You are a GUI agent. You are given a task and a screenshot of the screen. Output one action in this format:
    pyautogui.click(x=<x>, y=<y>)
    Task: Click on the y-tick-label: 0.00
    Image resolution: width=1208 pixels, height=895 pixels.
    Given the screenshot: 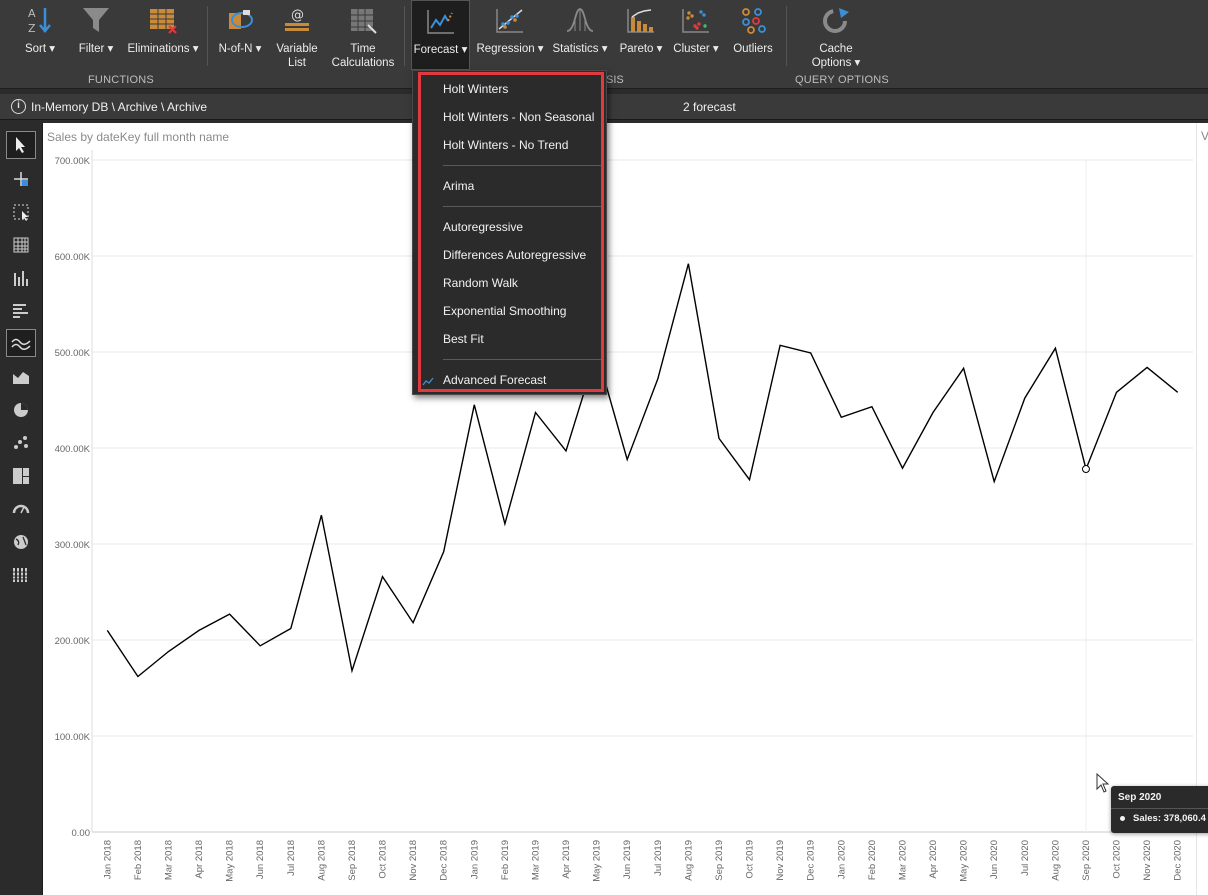 What is the action you would take?
    pyautogui.click(x=81, y=833)
    